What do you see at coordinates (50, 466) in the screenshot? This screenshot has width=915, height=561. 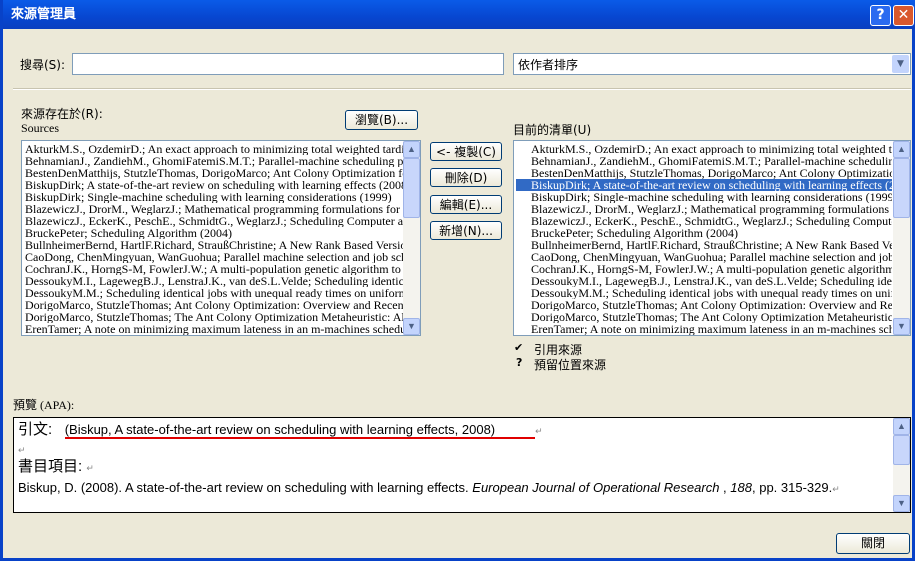 I see `bibliography-label: 書目項目:` at bounding box center [50, 466].